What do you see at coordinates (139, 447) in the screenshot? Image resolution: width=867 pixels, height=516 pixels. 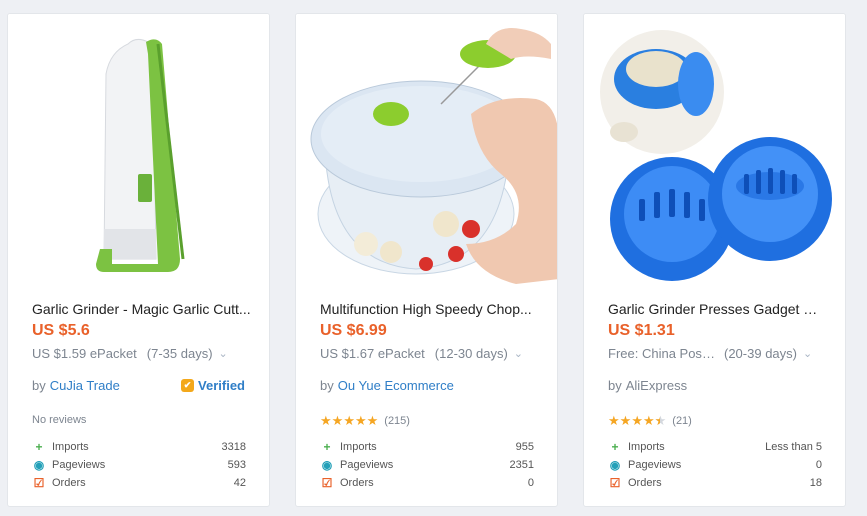 I see `stat-imports: + Imports 3318` at bounding box center [139, 447].